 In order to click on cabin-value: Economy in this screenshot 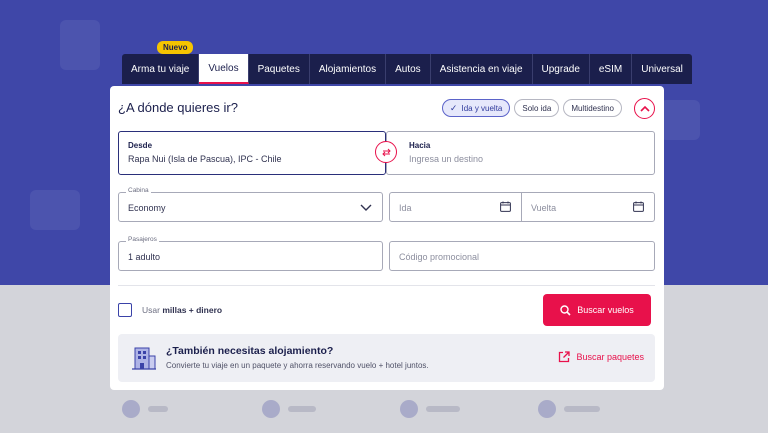, I will do `click(147, 208)`.